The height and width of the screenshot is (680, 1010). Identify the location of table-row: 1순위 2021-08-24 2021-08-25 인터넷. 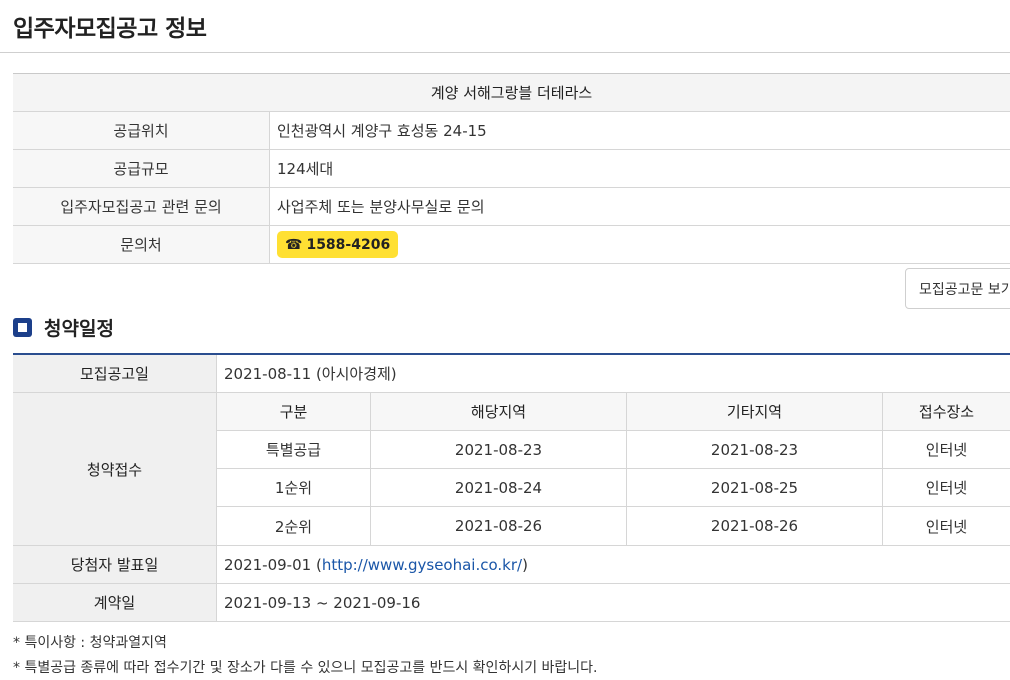
(613, 488).